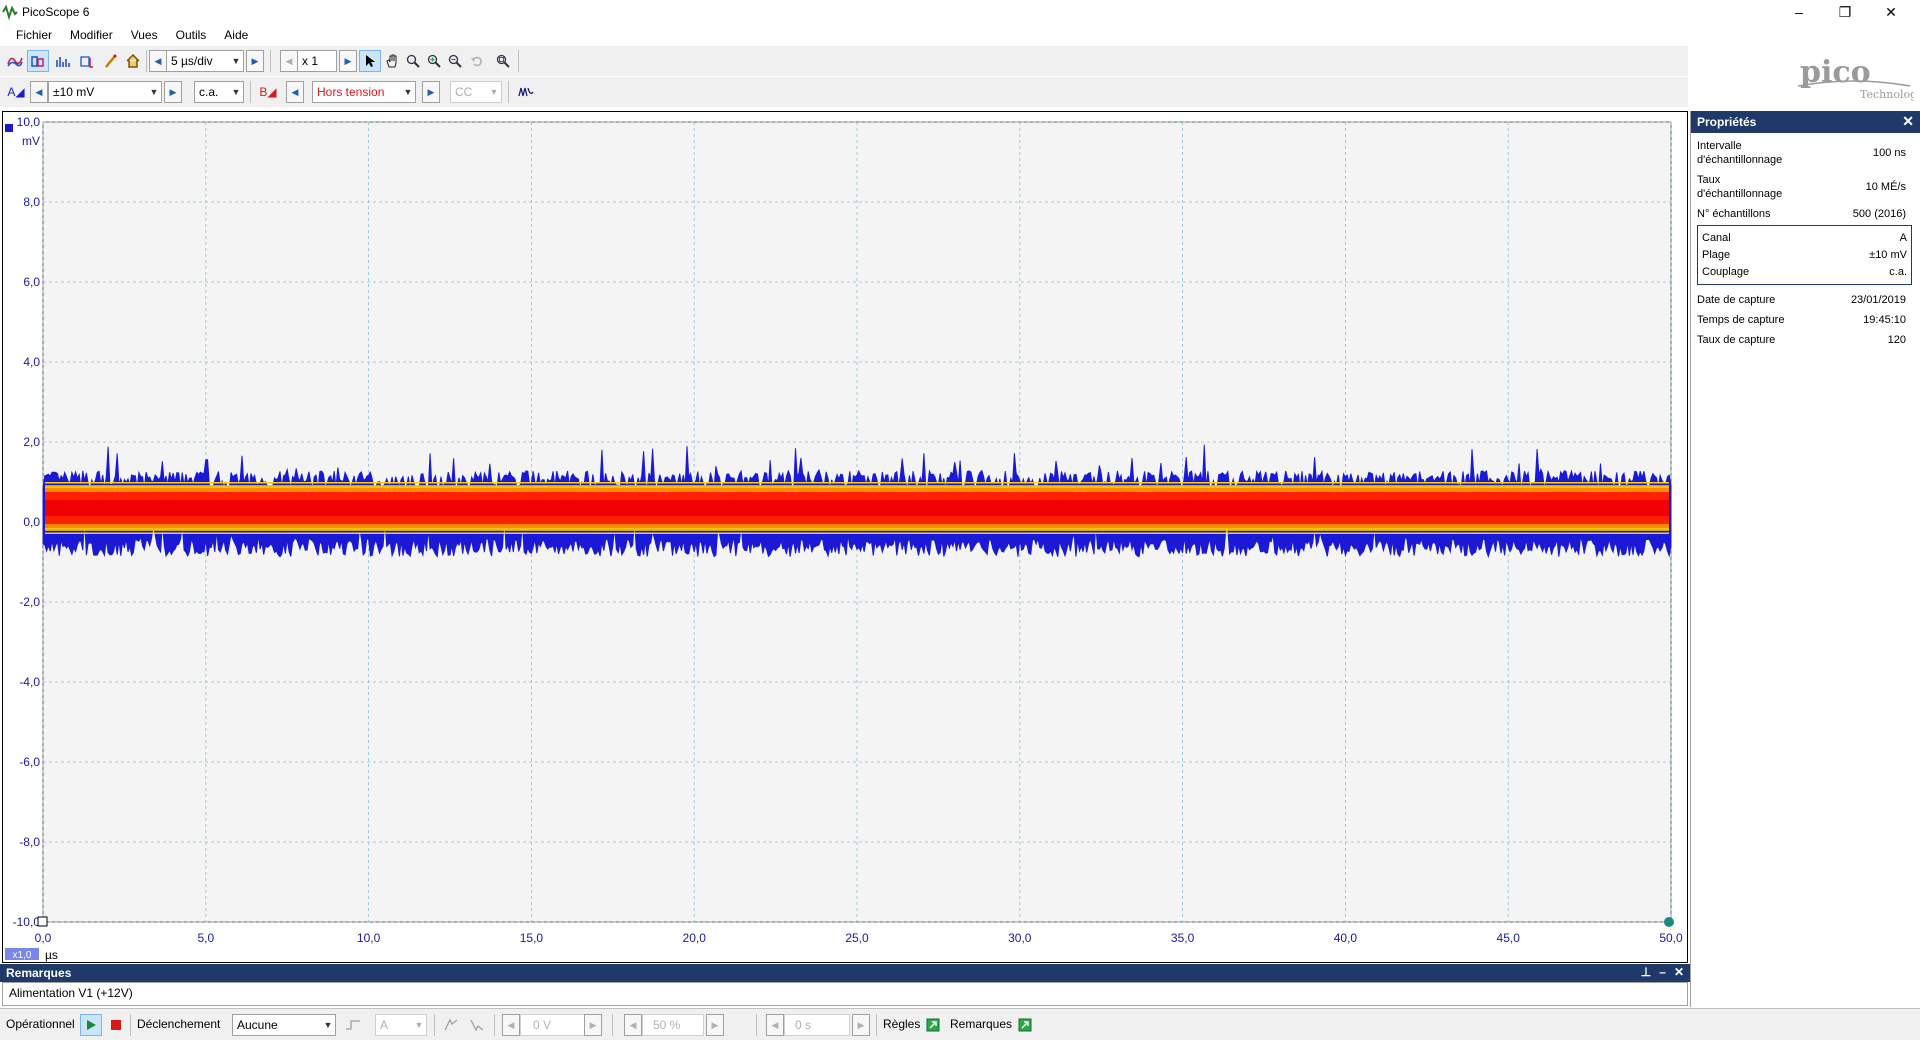  What do you see at coordinates (348, 61) in the screenshot?
I see `zoom-increase-button: ▶` at bounding box center [348, 61].